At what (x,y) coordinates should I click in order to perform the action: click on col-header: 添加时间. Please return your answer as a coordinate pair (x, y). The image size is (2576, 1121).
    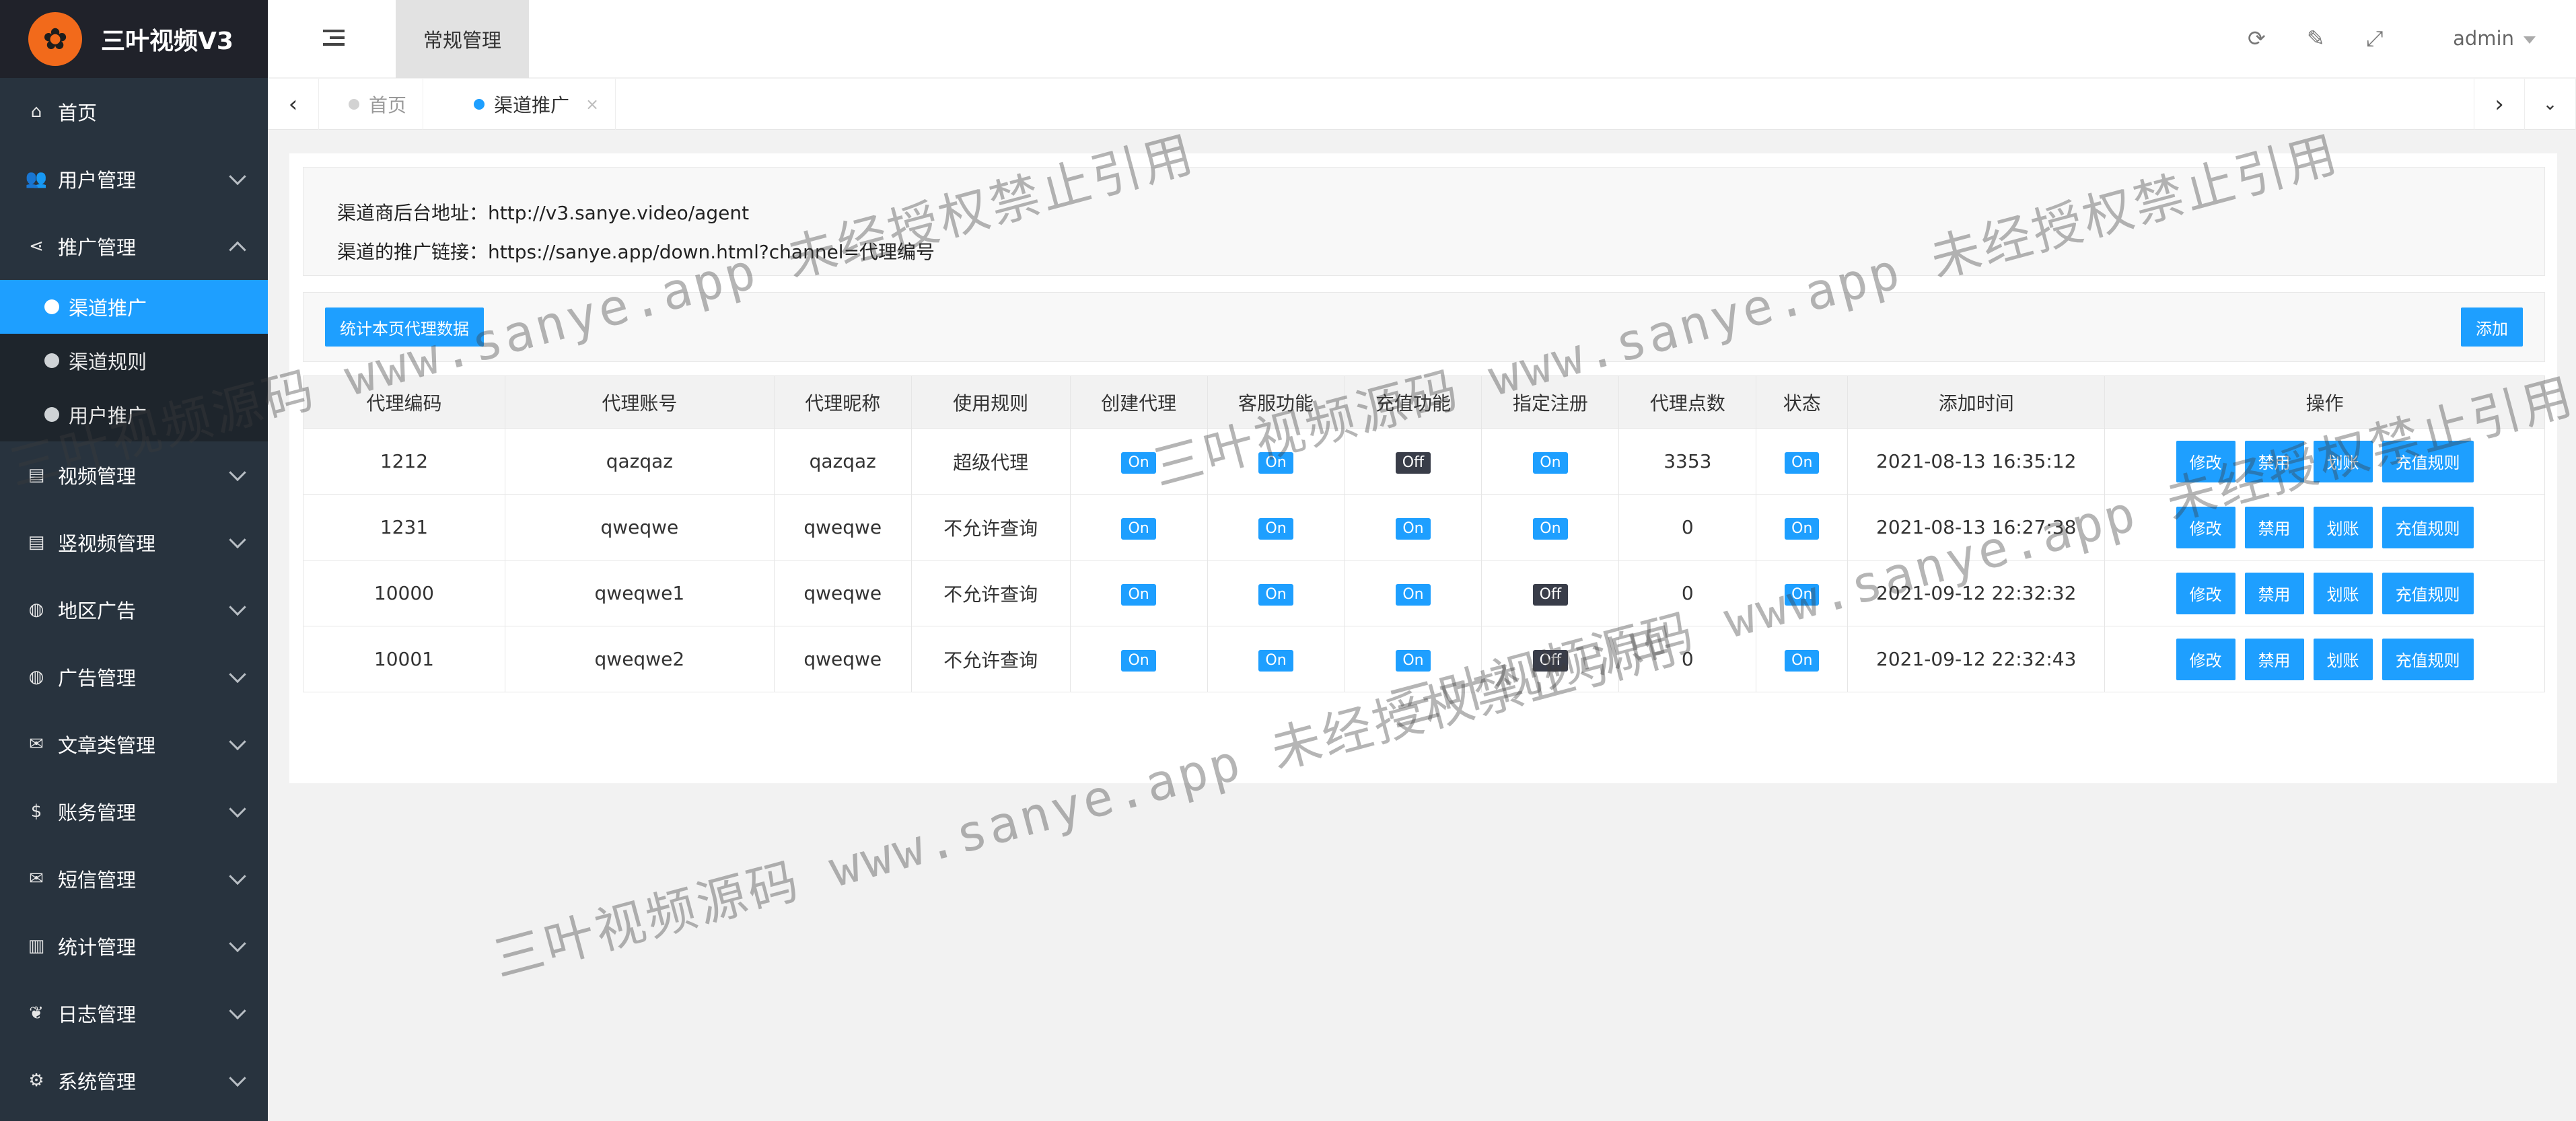
    Looking at the image, I should click on (1976, 402).